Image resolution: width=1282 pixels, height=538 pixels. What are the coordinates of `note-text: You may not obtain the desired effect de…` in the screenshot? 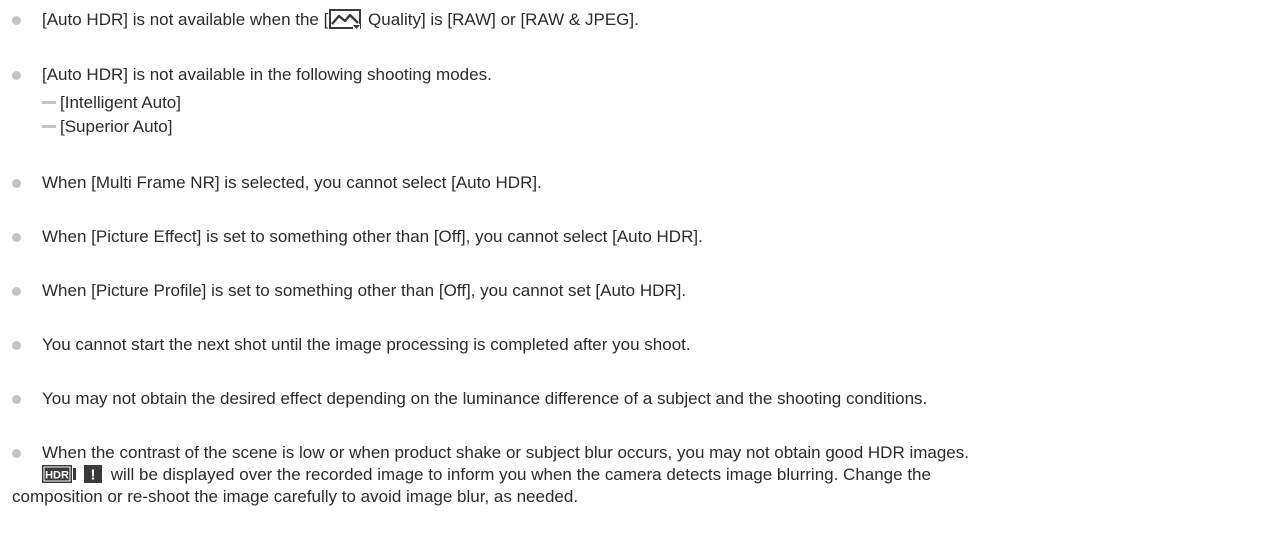 It's located at (485, 398).